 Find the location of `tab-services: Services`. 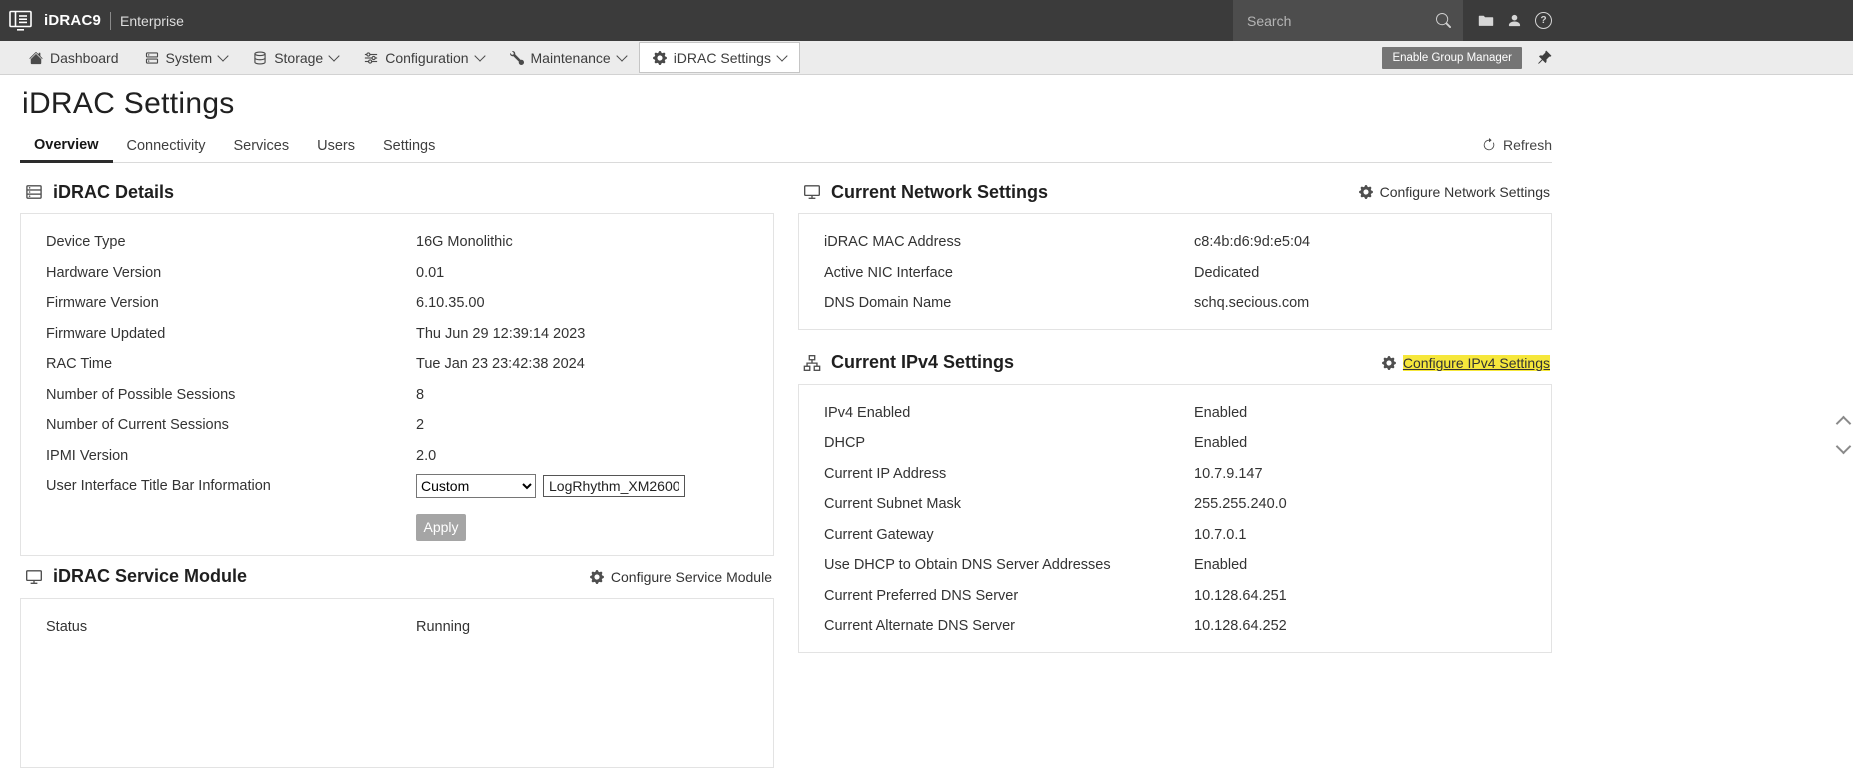

tab-services: Services is located at coordinates (261, 146).